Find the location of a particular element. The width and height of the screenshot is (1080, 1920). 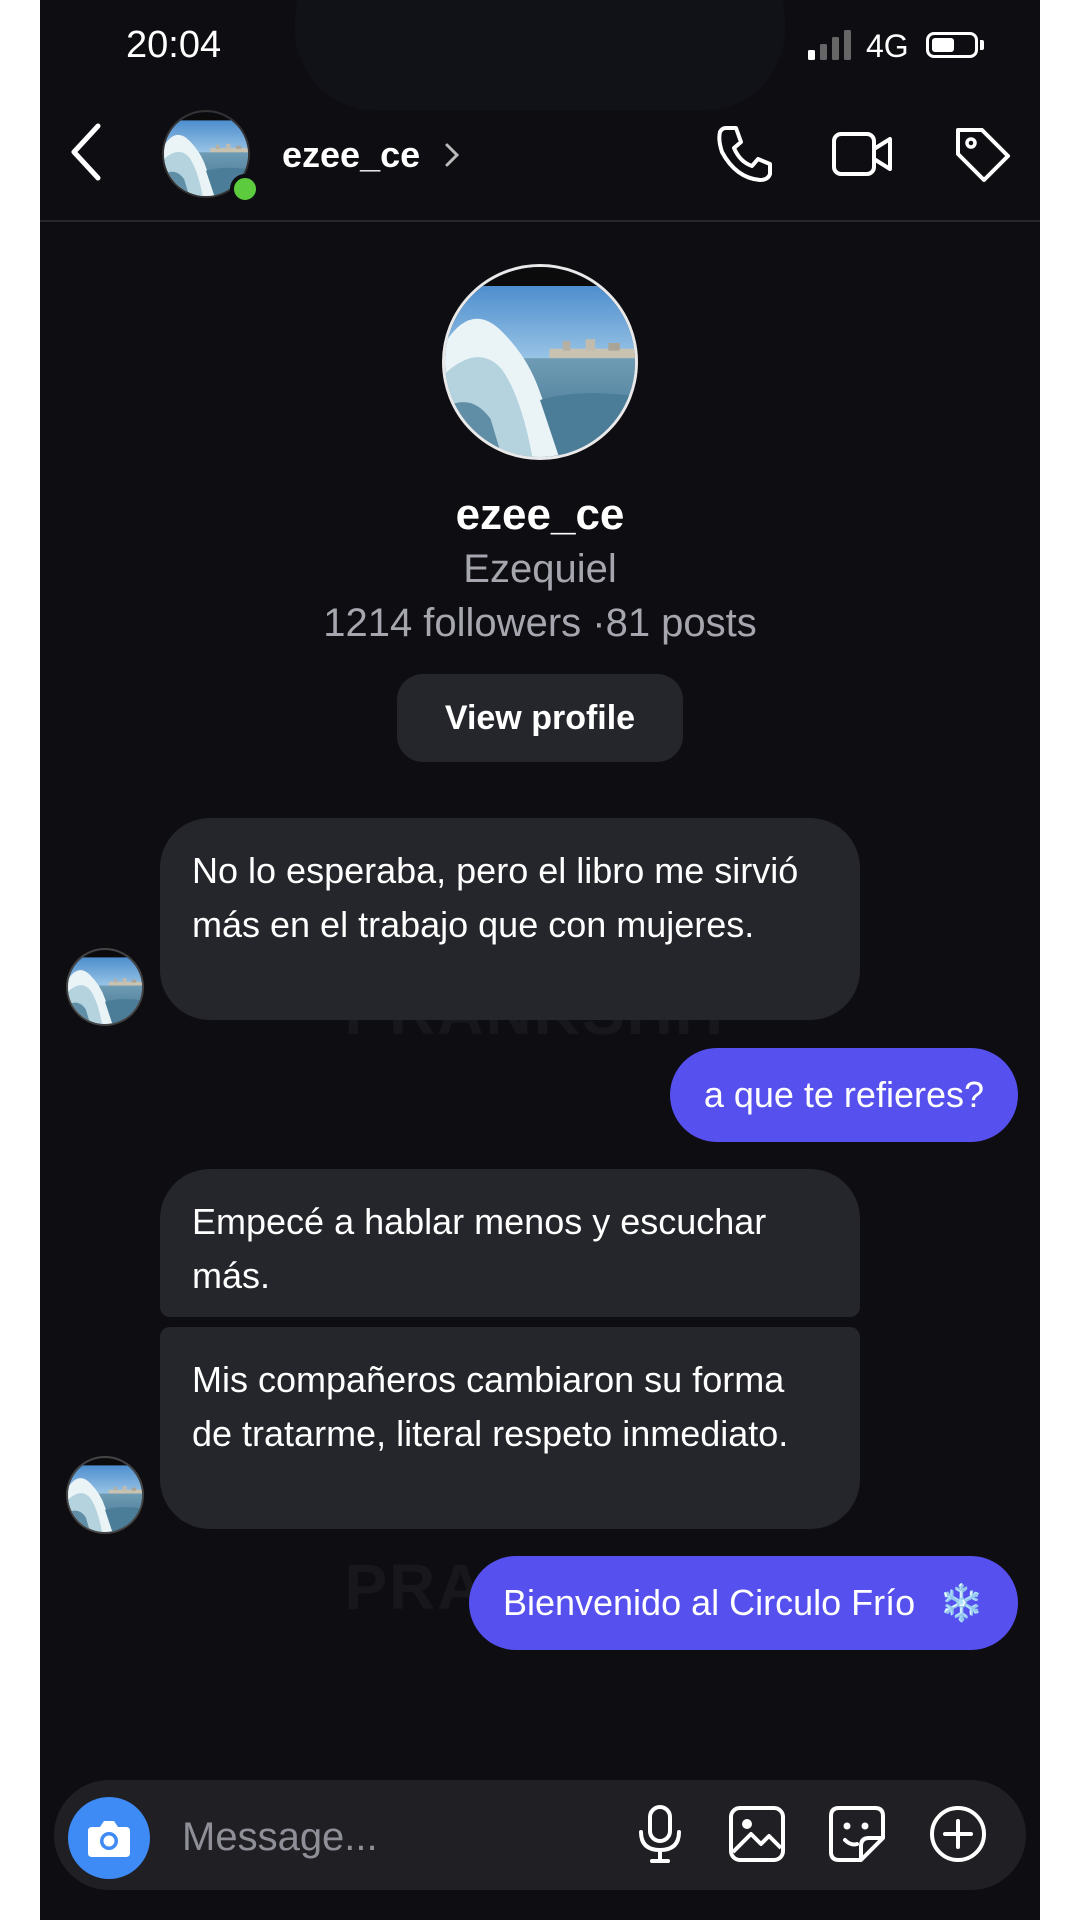

back-arrow-icon is located at coordinates (86, 152).